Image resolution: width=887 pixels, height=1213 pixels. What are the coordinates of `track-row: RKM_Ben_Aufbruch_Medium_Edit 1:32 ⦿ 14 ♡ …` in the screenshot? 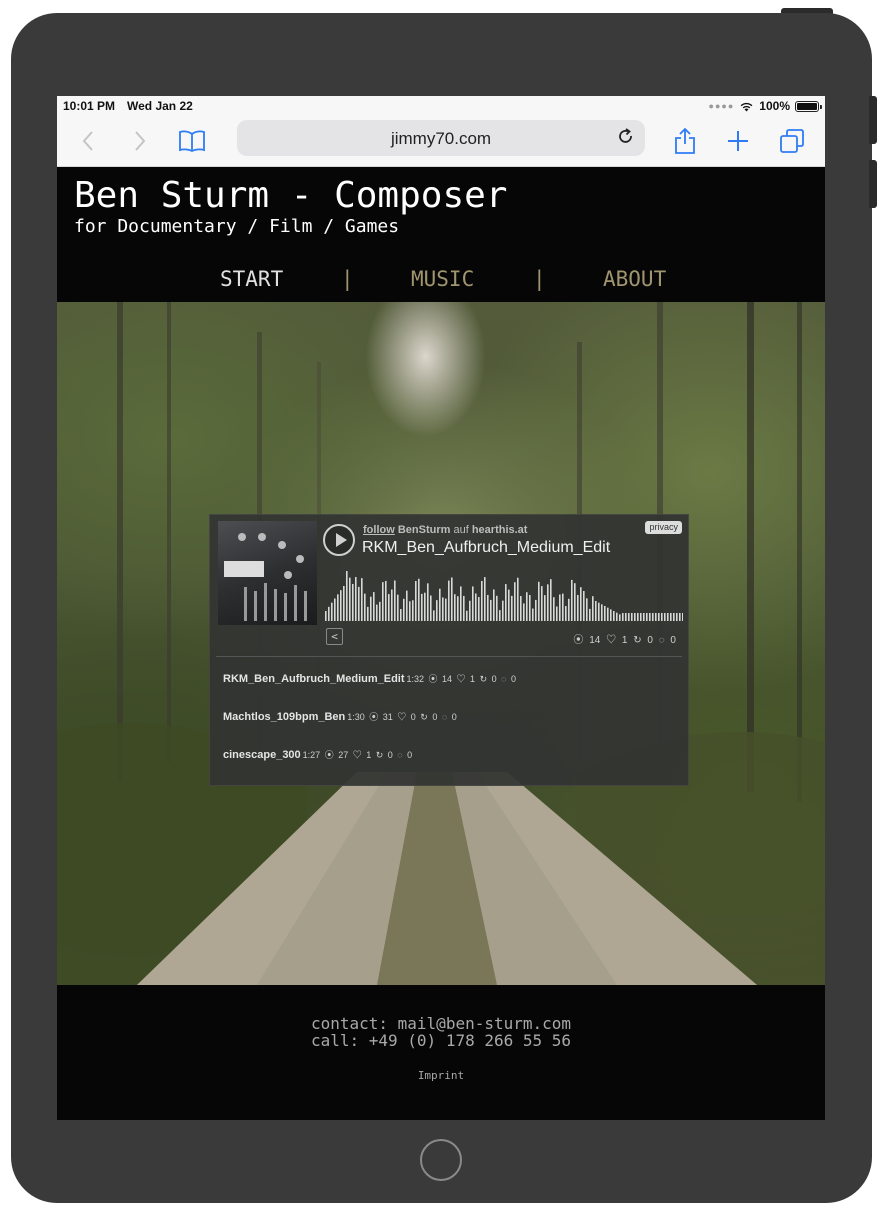 It's located at (449, 676).